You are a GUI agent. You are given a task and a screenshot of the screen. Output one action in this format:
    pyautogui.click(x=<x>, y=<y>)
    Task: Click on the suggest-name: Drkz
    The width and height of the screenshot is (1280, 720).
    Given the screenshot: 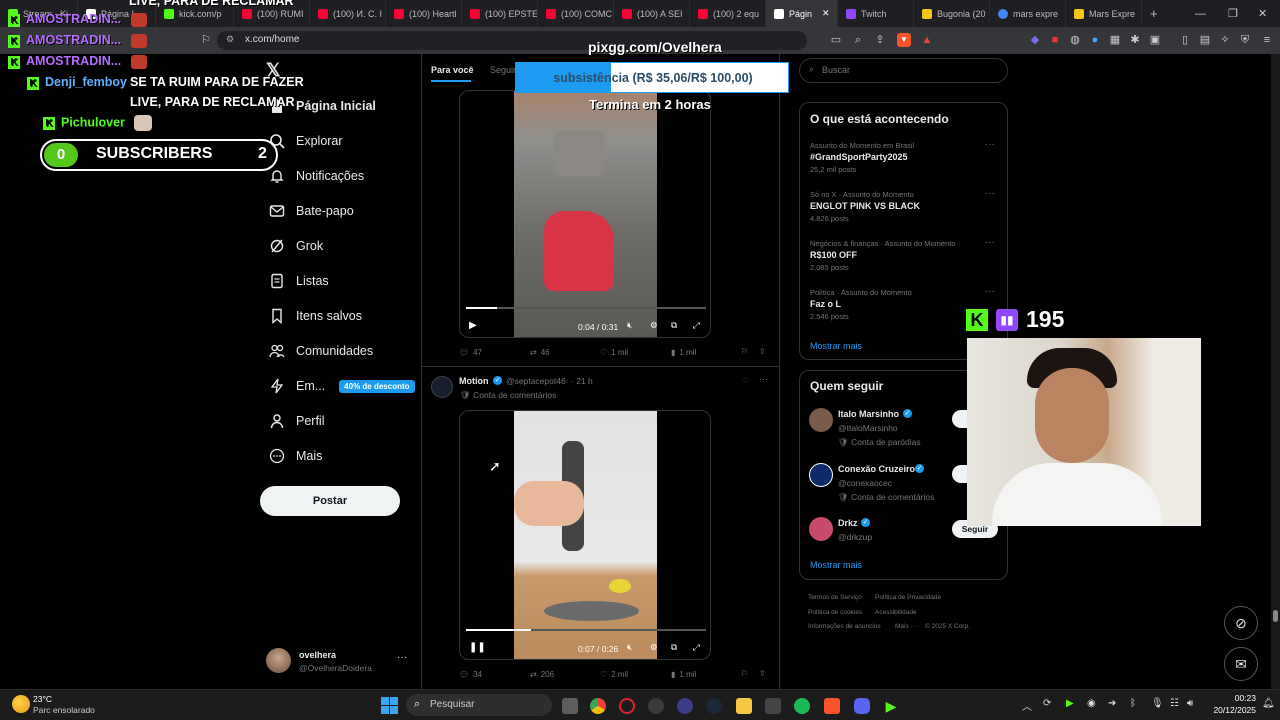 What is the action you would take?
    pyautogui.click(x=848, y=523)
    